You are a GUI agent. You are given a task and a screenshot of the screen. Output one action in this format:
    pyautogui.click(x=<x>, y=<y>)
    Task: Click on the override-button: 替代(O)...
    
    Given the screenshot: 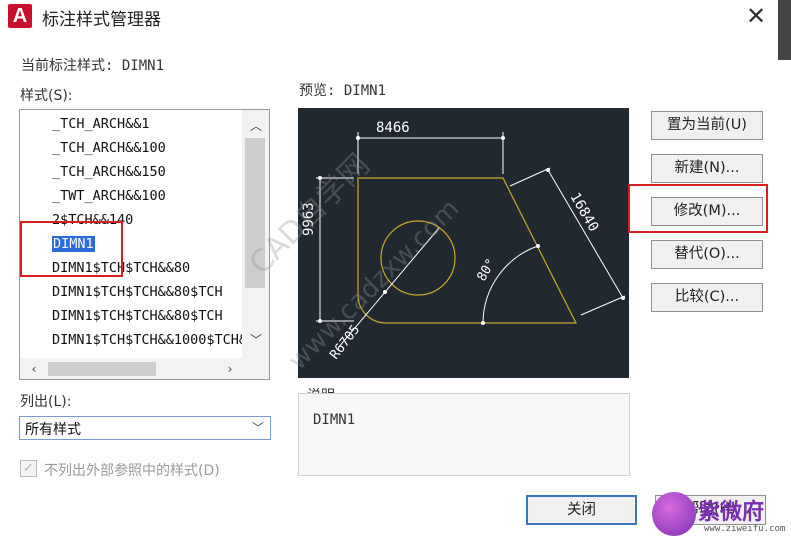 What is the action you would take?
    pyautogui.click(x=707, y=254)
    